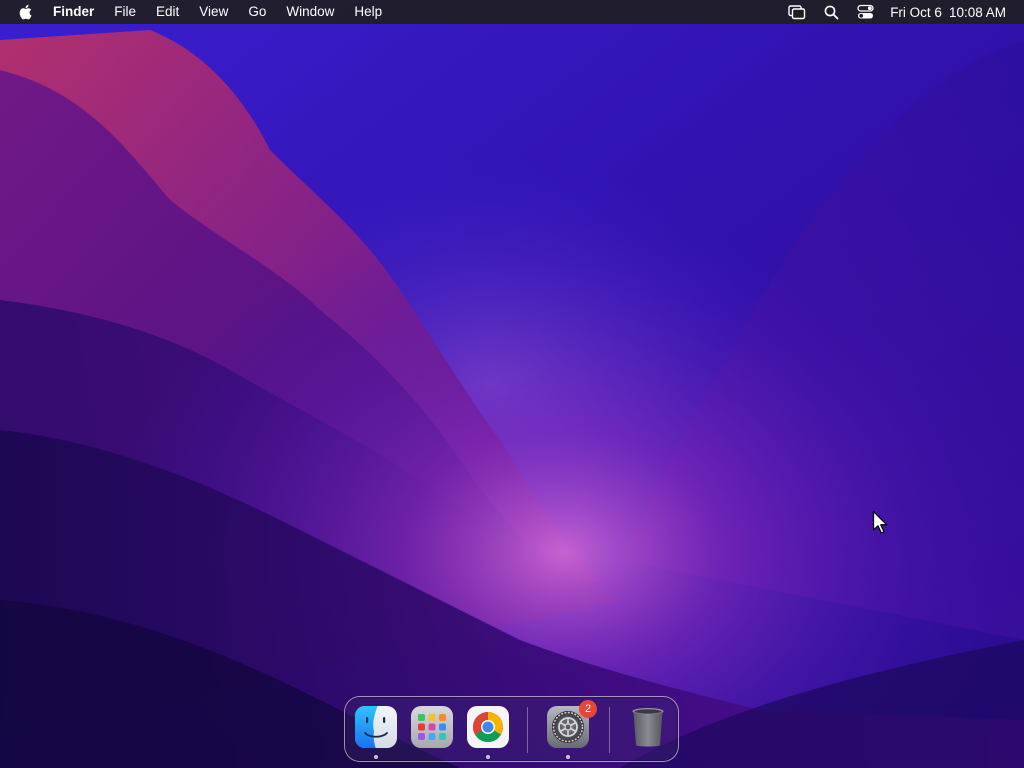 The image size is (1024, 768). Describe the element at coordinates (310, 12) in the screenshot. I see `menu-window: Window` at that location.